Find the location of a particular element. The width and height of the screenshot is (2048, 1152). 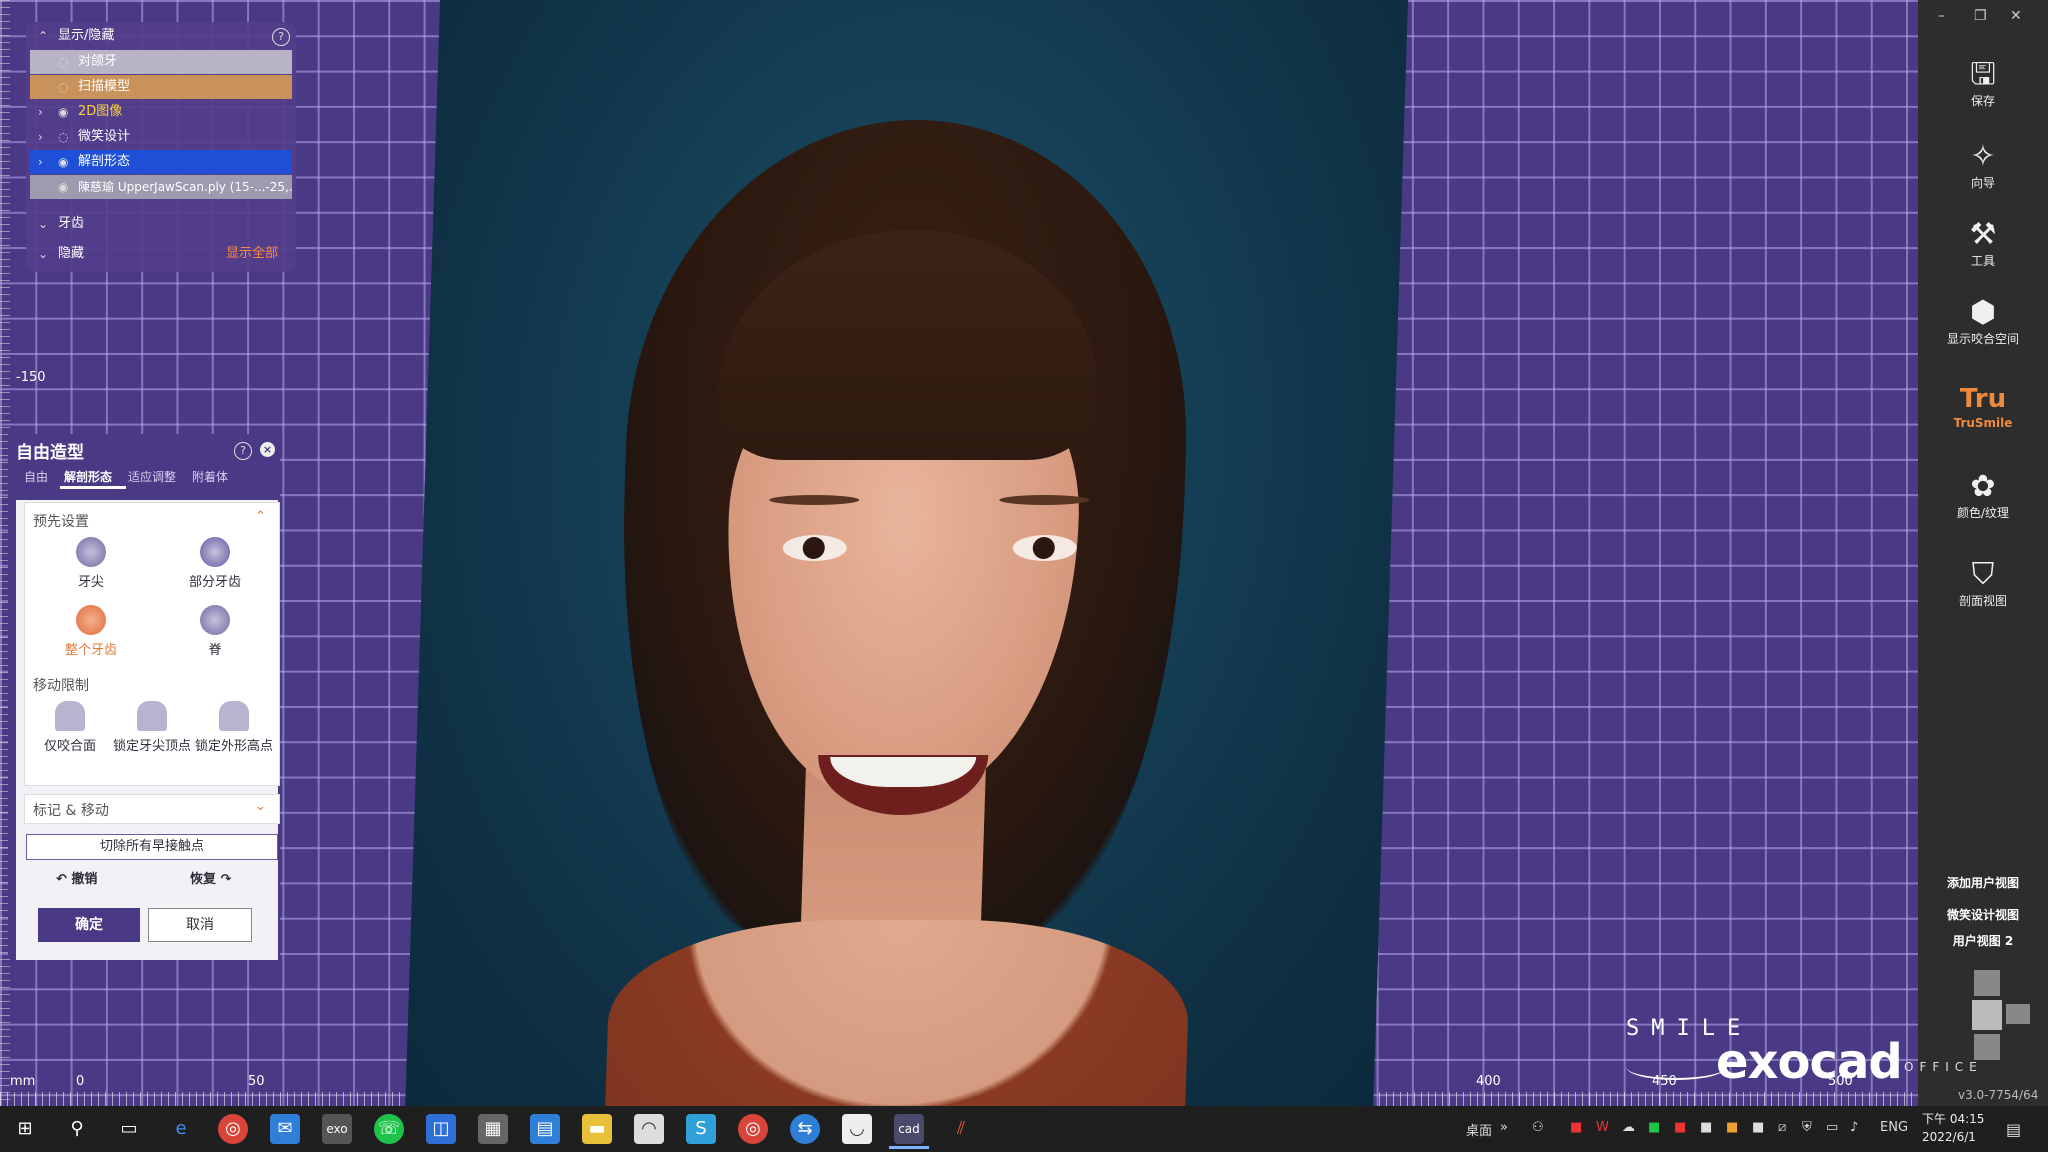

chrome-icon: ◎ is located at coordinates (233, 1129).